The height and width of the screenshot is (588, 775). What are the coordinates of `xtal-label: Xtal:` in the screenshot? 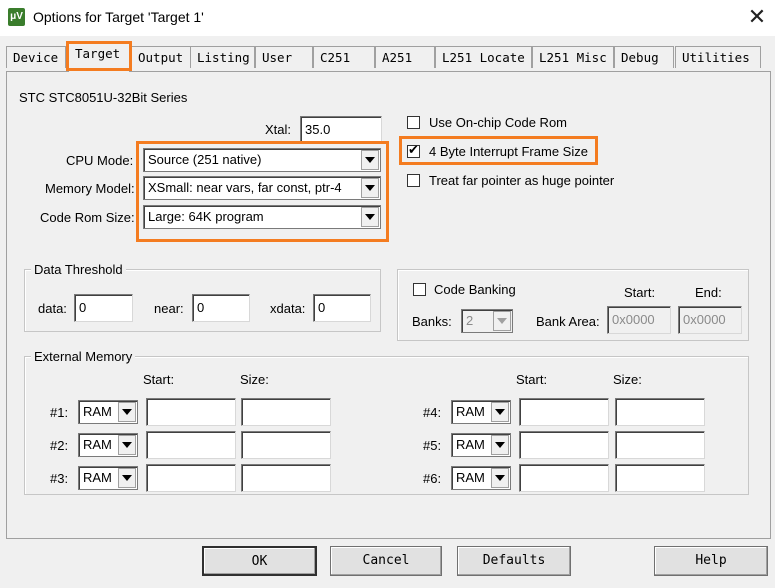 It's located at (278, 129).